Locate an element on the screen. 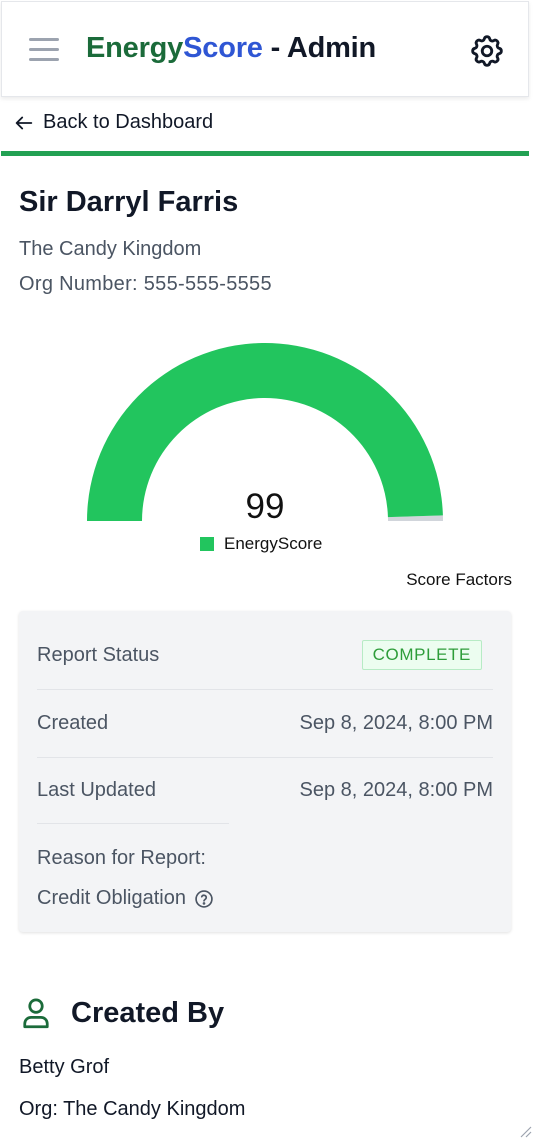  brand-score: Score is located at coordinates (223, 48).